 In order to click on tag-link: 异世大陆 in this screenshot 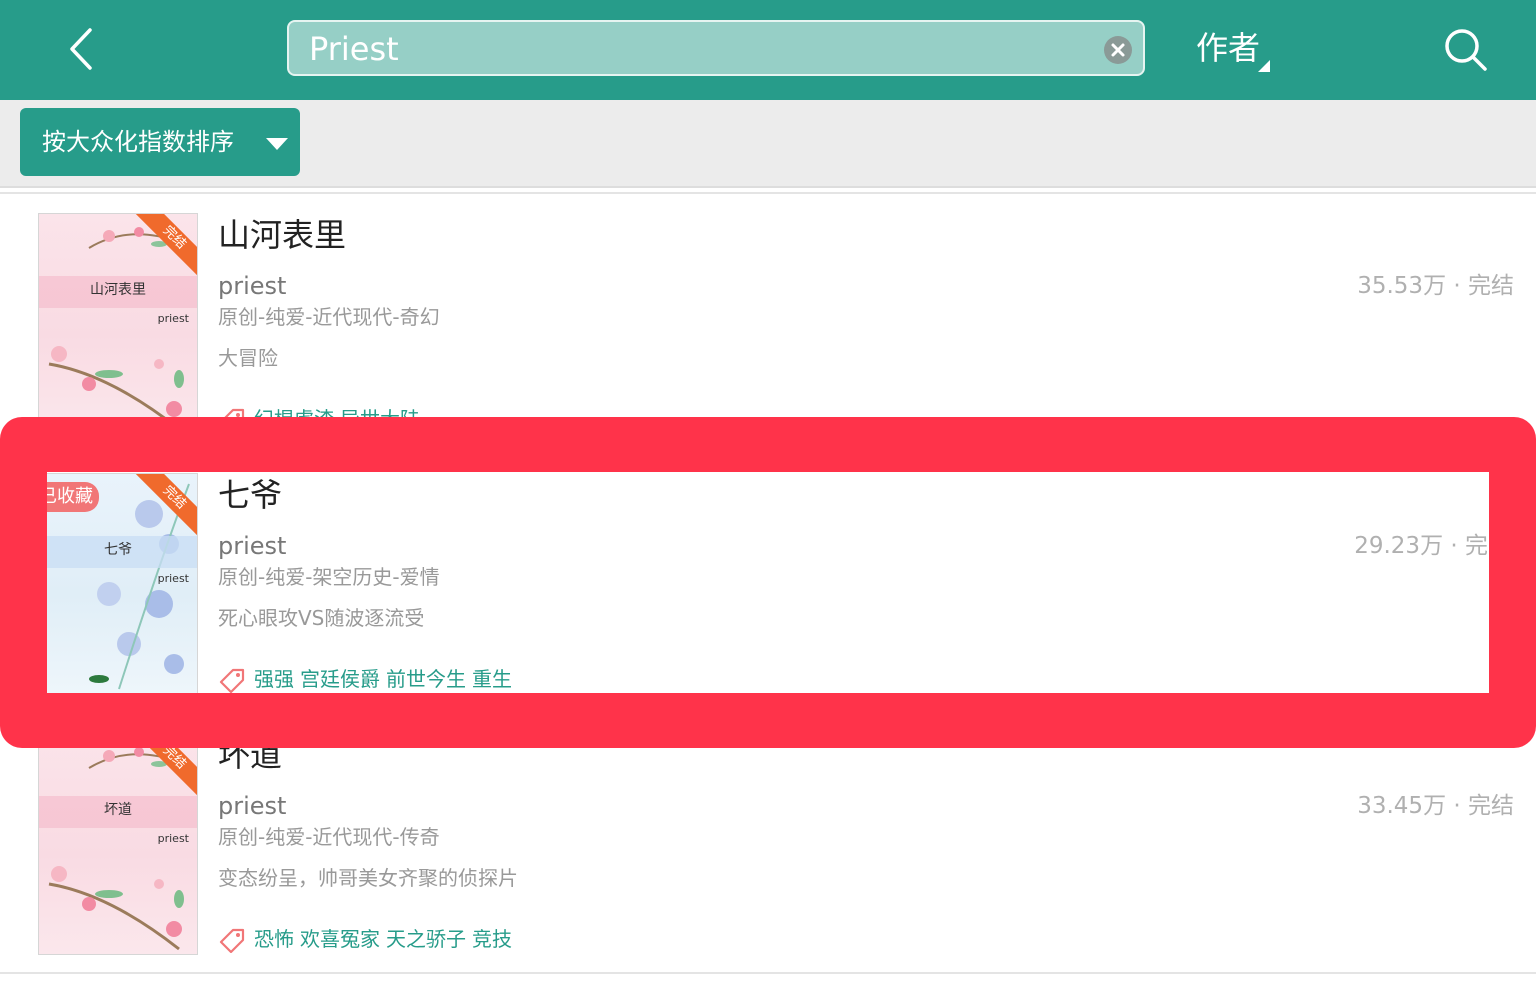, I will do `click(380, 419)`.